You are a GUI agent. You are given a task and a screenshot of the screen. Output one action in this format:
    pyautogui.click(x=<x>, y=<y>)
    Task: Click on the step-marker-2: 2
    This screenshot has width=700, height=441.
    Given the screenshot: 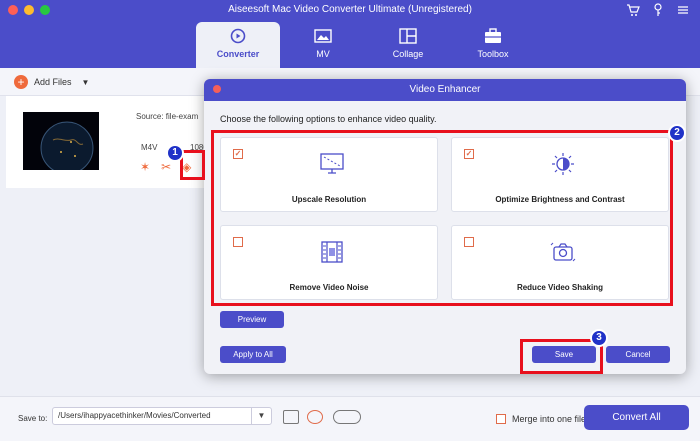 What is the action you would take?
    pyautogui.click(x=677, y=133)
    